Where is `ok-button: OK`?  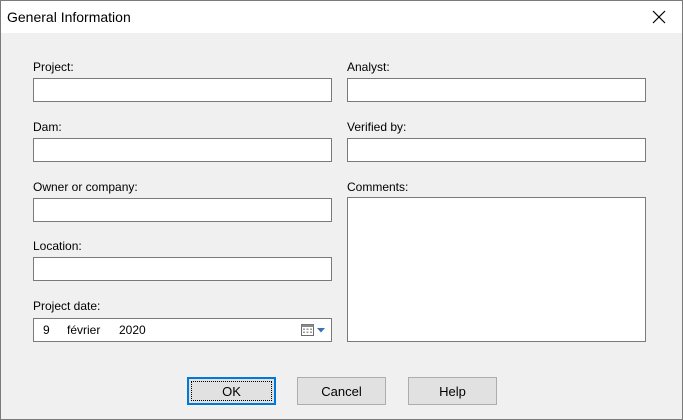
ok-button: OK is located at coordinates (231, 391).